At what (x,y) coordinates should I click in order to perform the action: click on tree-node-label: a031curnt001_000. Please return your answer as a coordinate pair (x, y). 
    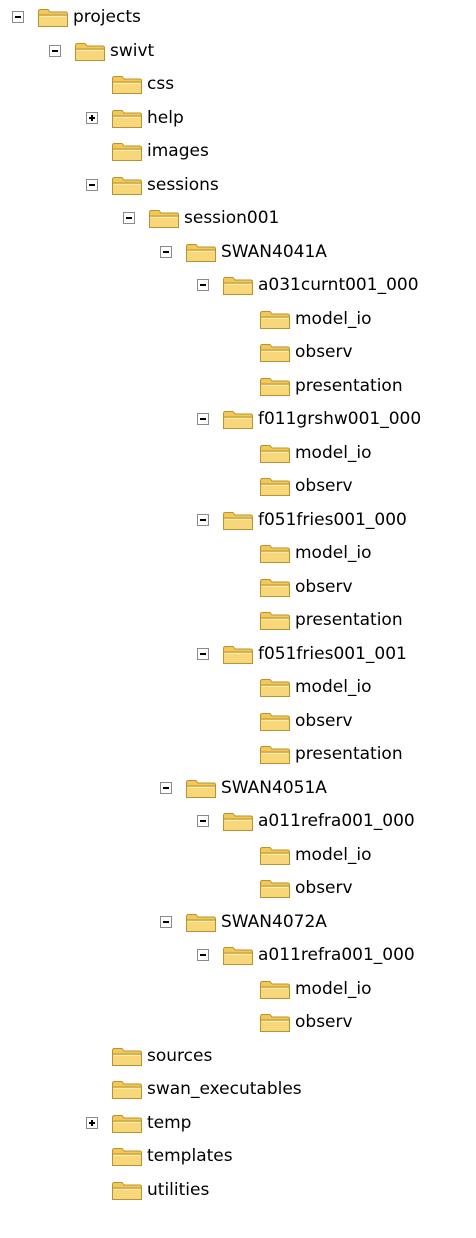
    Looking at the image, I should click on (338, 285).